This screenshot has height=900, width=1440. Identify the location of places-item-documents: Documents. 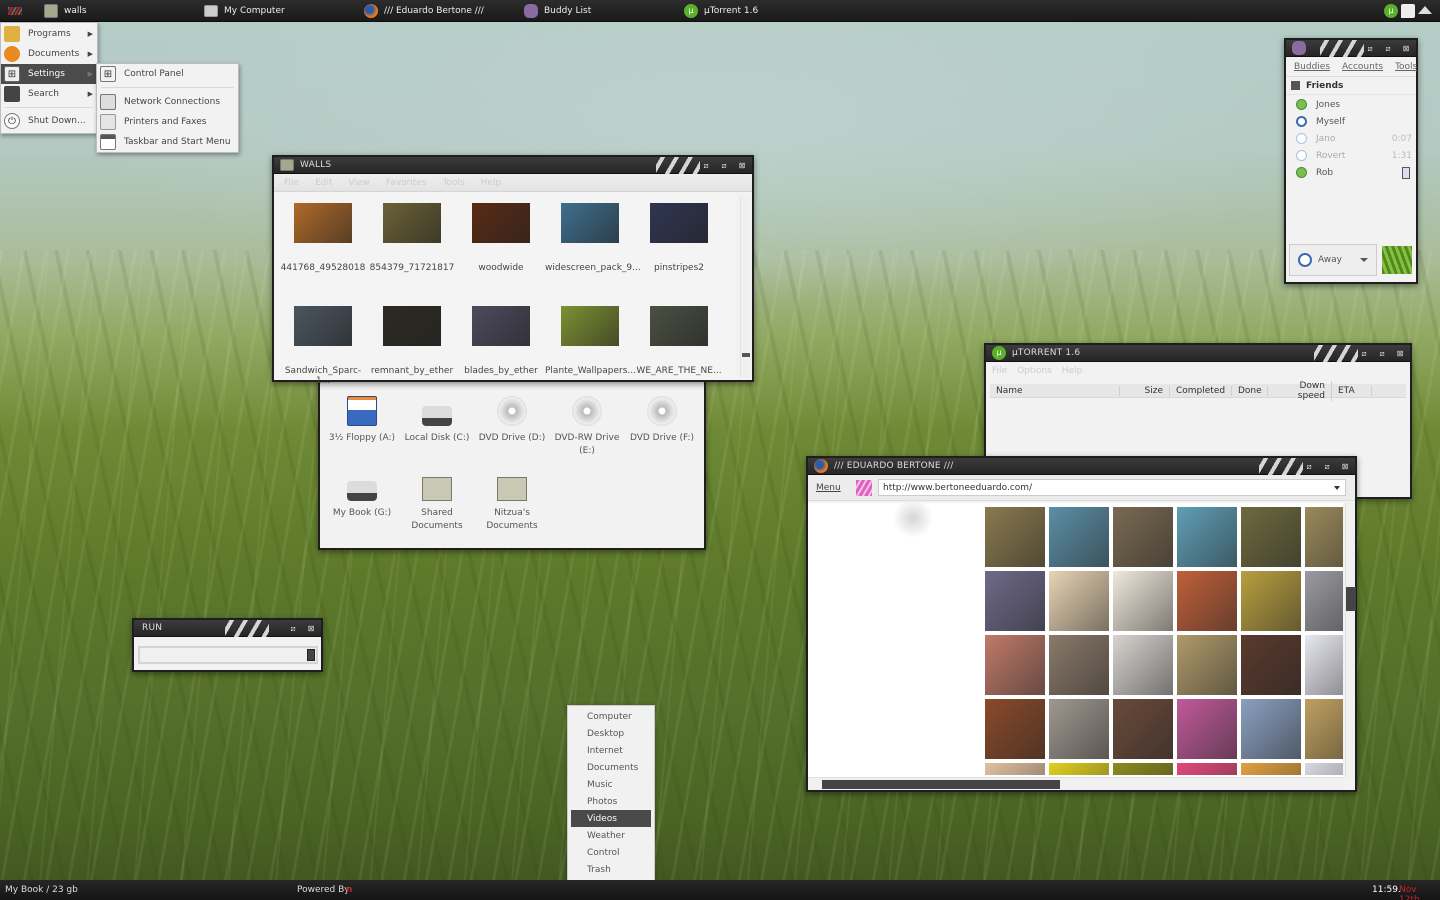
(611, 767).